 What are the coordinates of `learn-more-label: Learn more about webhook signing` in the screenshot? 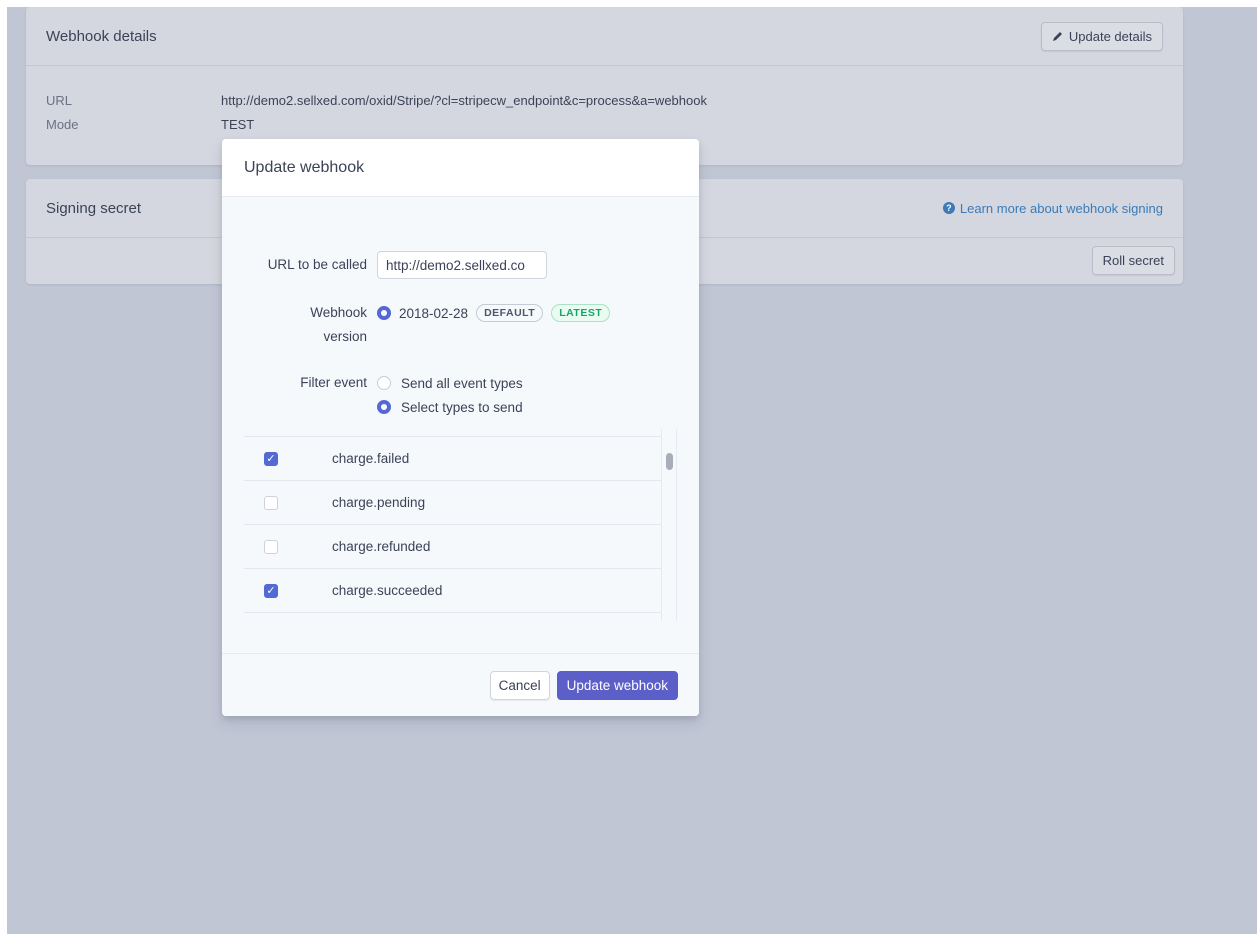 It's located at (1061, 208).